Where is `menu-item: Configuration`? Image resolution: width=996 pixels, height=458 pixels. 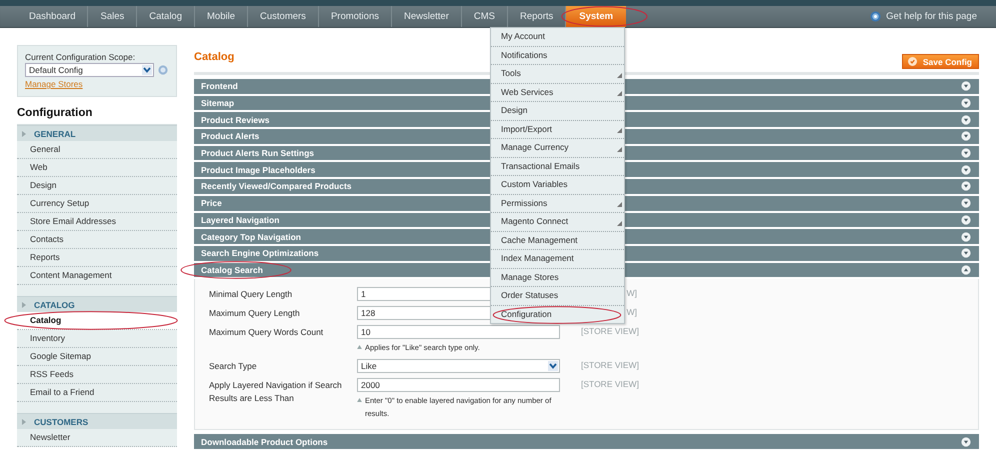 menu-item: Configuration is located at coordinates (557, 314).